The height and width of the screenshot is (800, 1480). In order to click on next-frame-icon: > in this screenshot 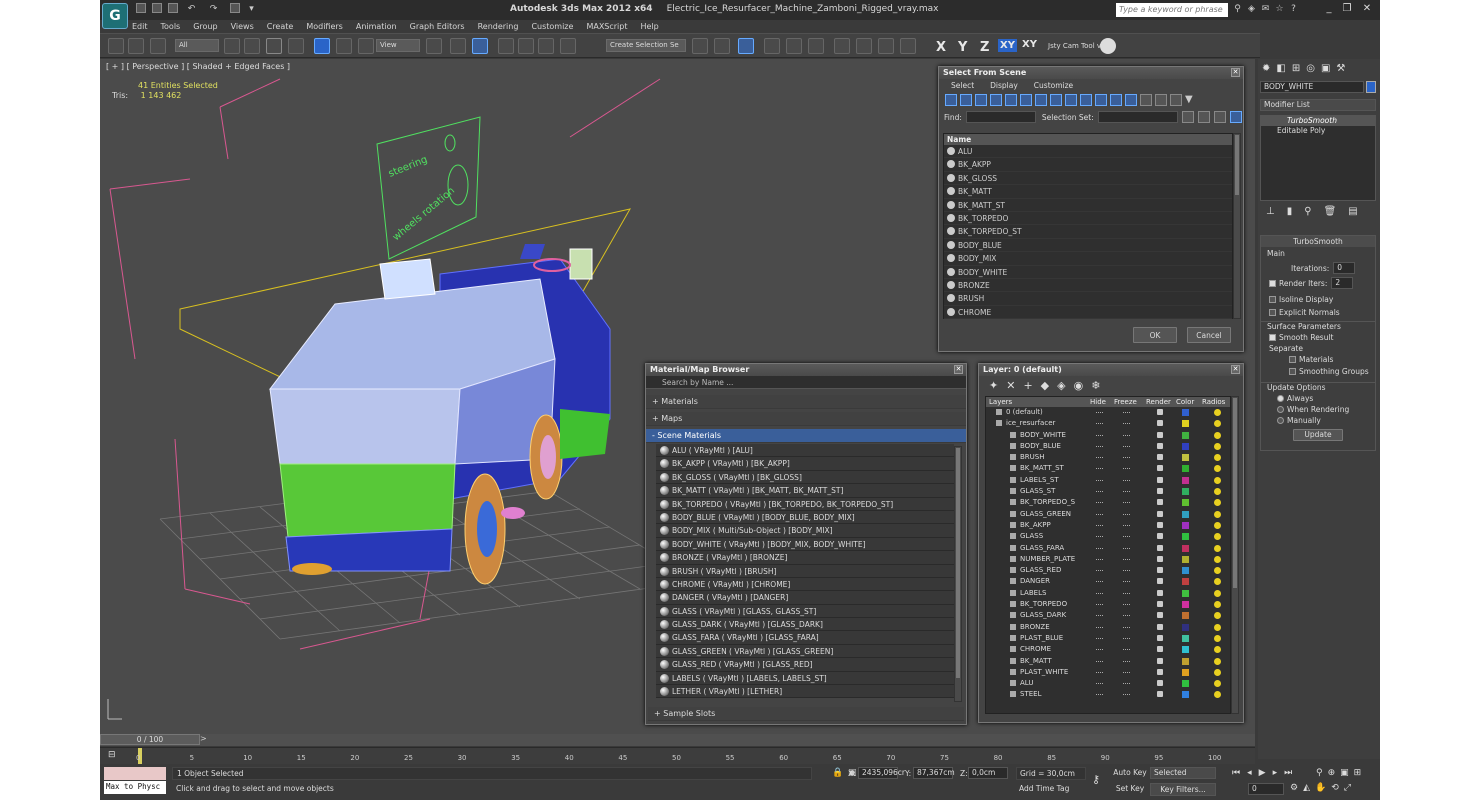, I will do `click(203, 738)`.